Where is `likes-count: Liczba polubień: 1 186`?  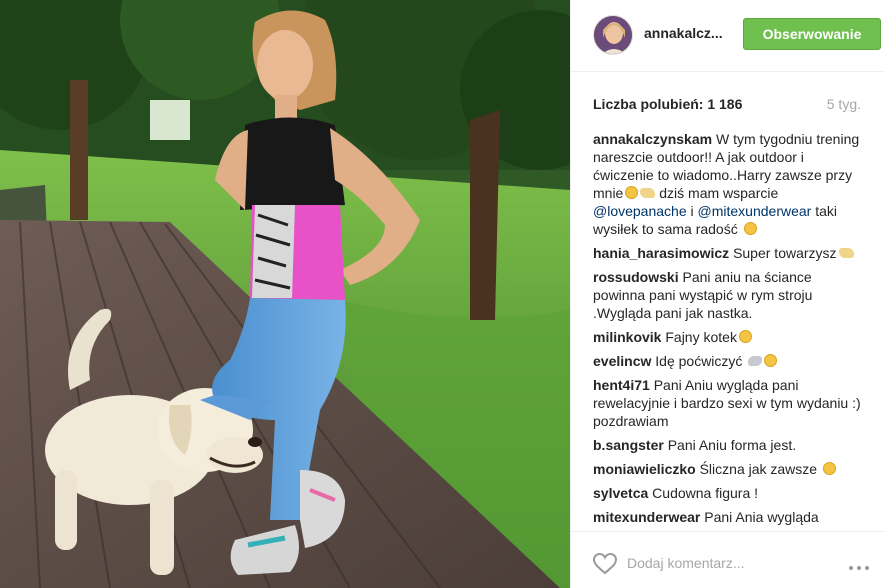 likes-count: Liczba polubień: 1 186 is located at coordinates (667, 104).